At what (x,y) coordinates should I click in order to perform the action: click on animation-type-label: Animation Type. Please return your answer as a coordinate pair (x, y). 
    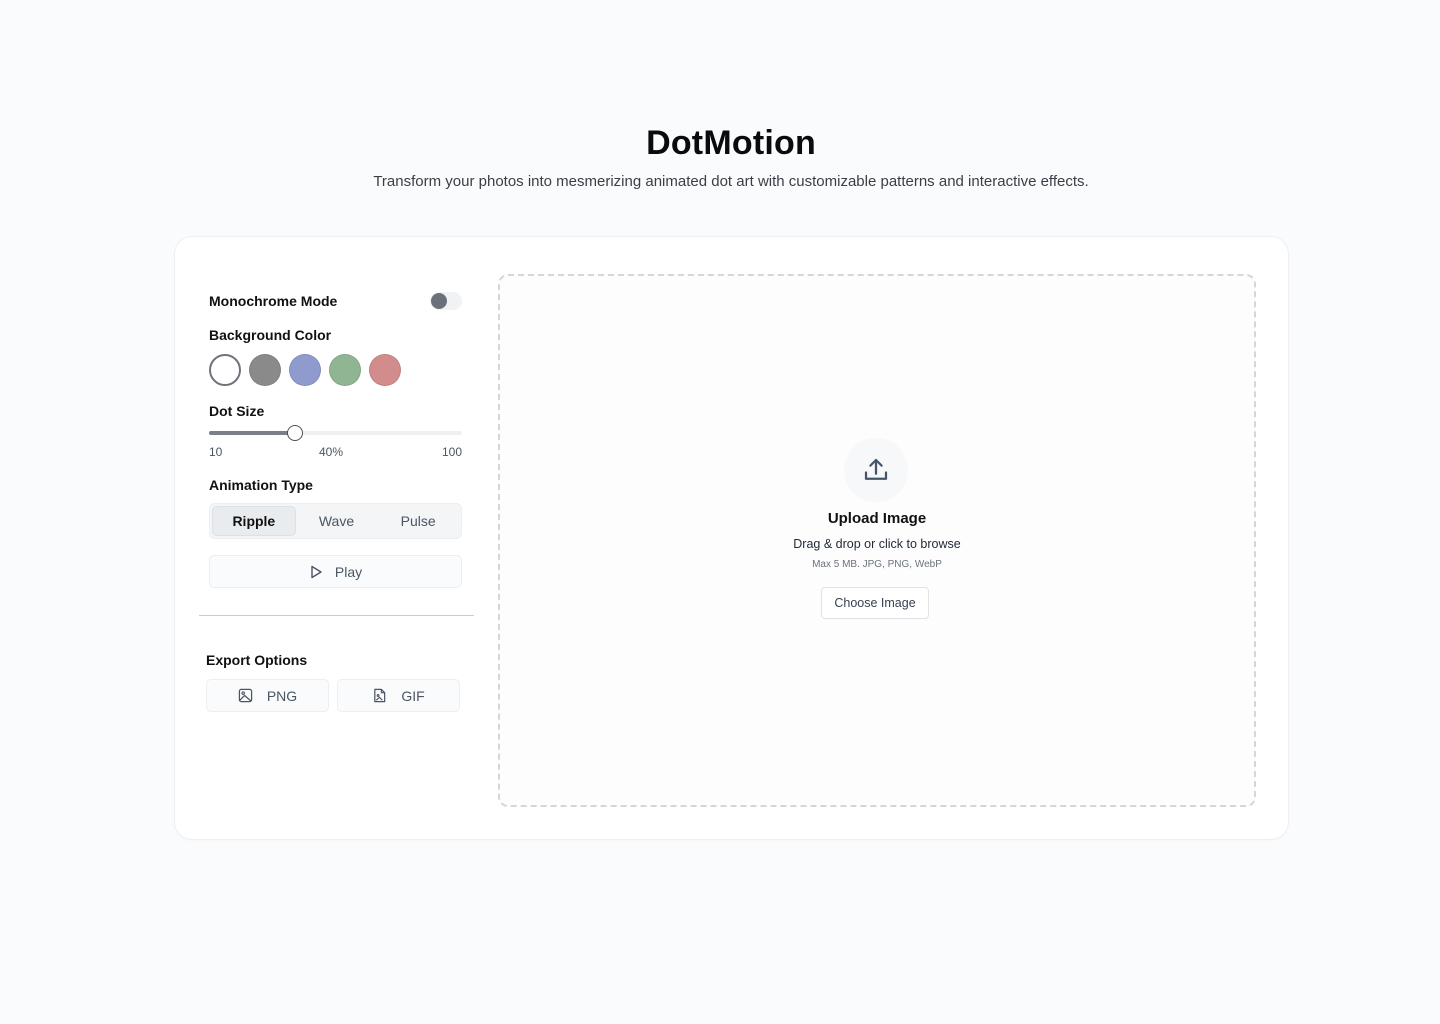
    Looking at the image, I should click on (261, 485).